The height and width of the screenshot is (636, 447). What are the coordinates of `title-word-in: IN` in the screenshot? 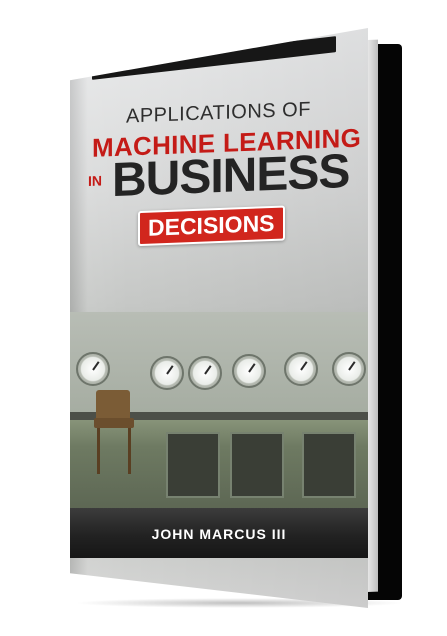 It's located at (95, 181).